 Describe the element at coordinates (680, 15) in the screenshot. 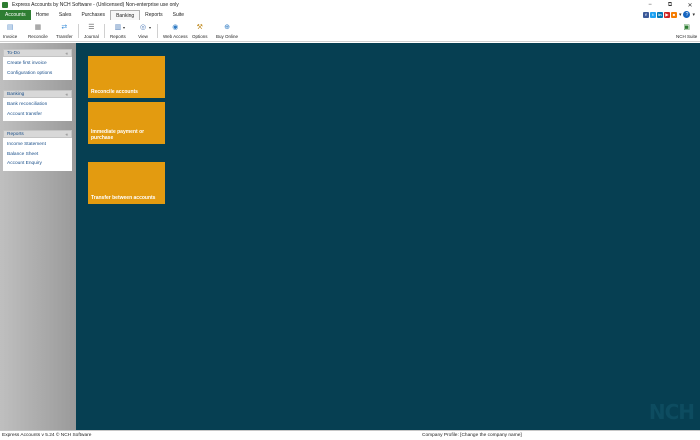

I see `social-dropdown-icon: ▾` at that location.